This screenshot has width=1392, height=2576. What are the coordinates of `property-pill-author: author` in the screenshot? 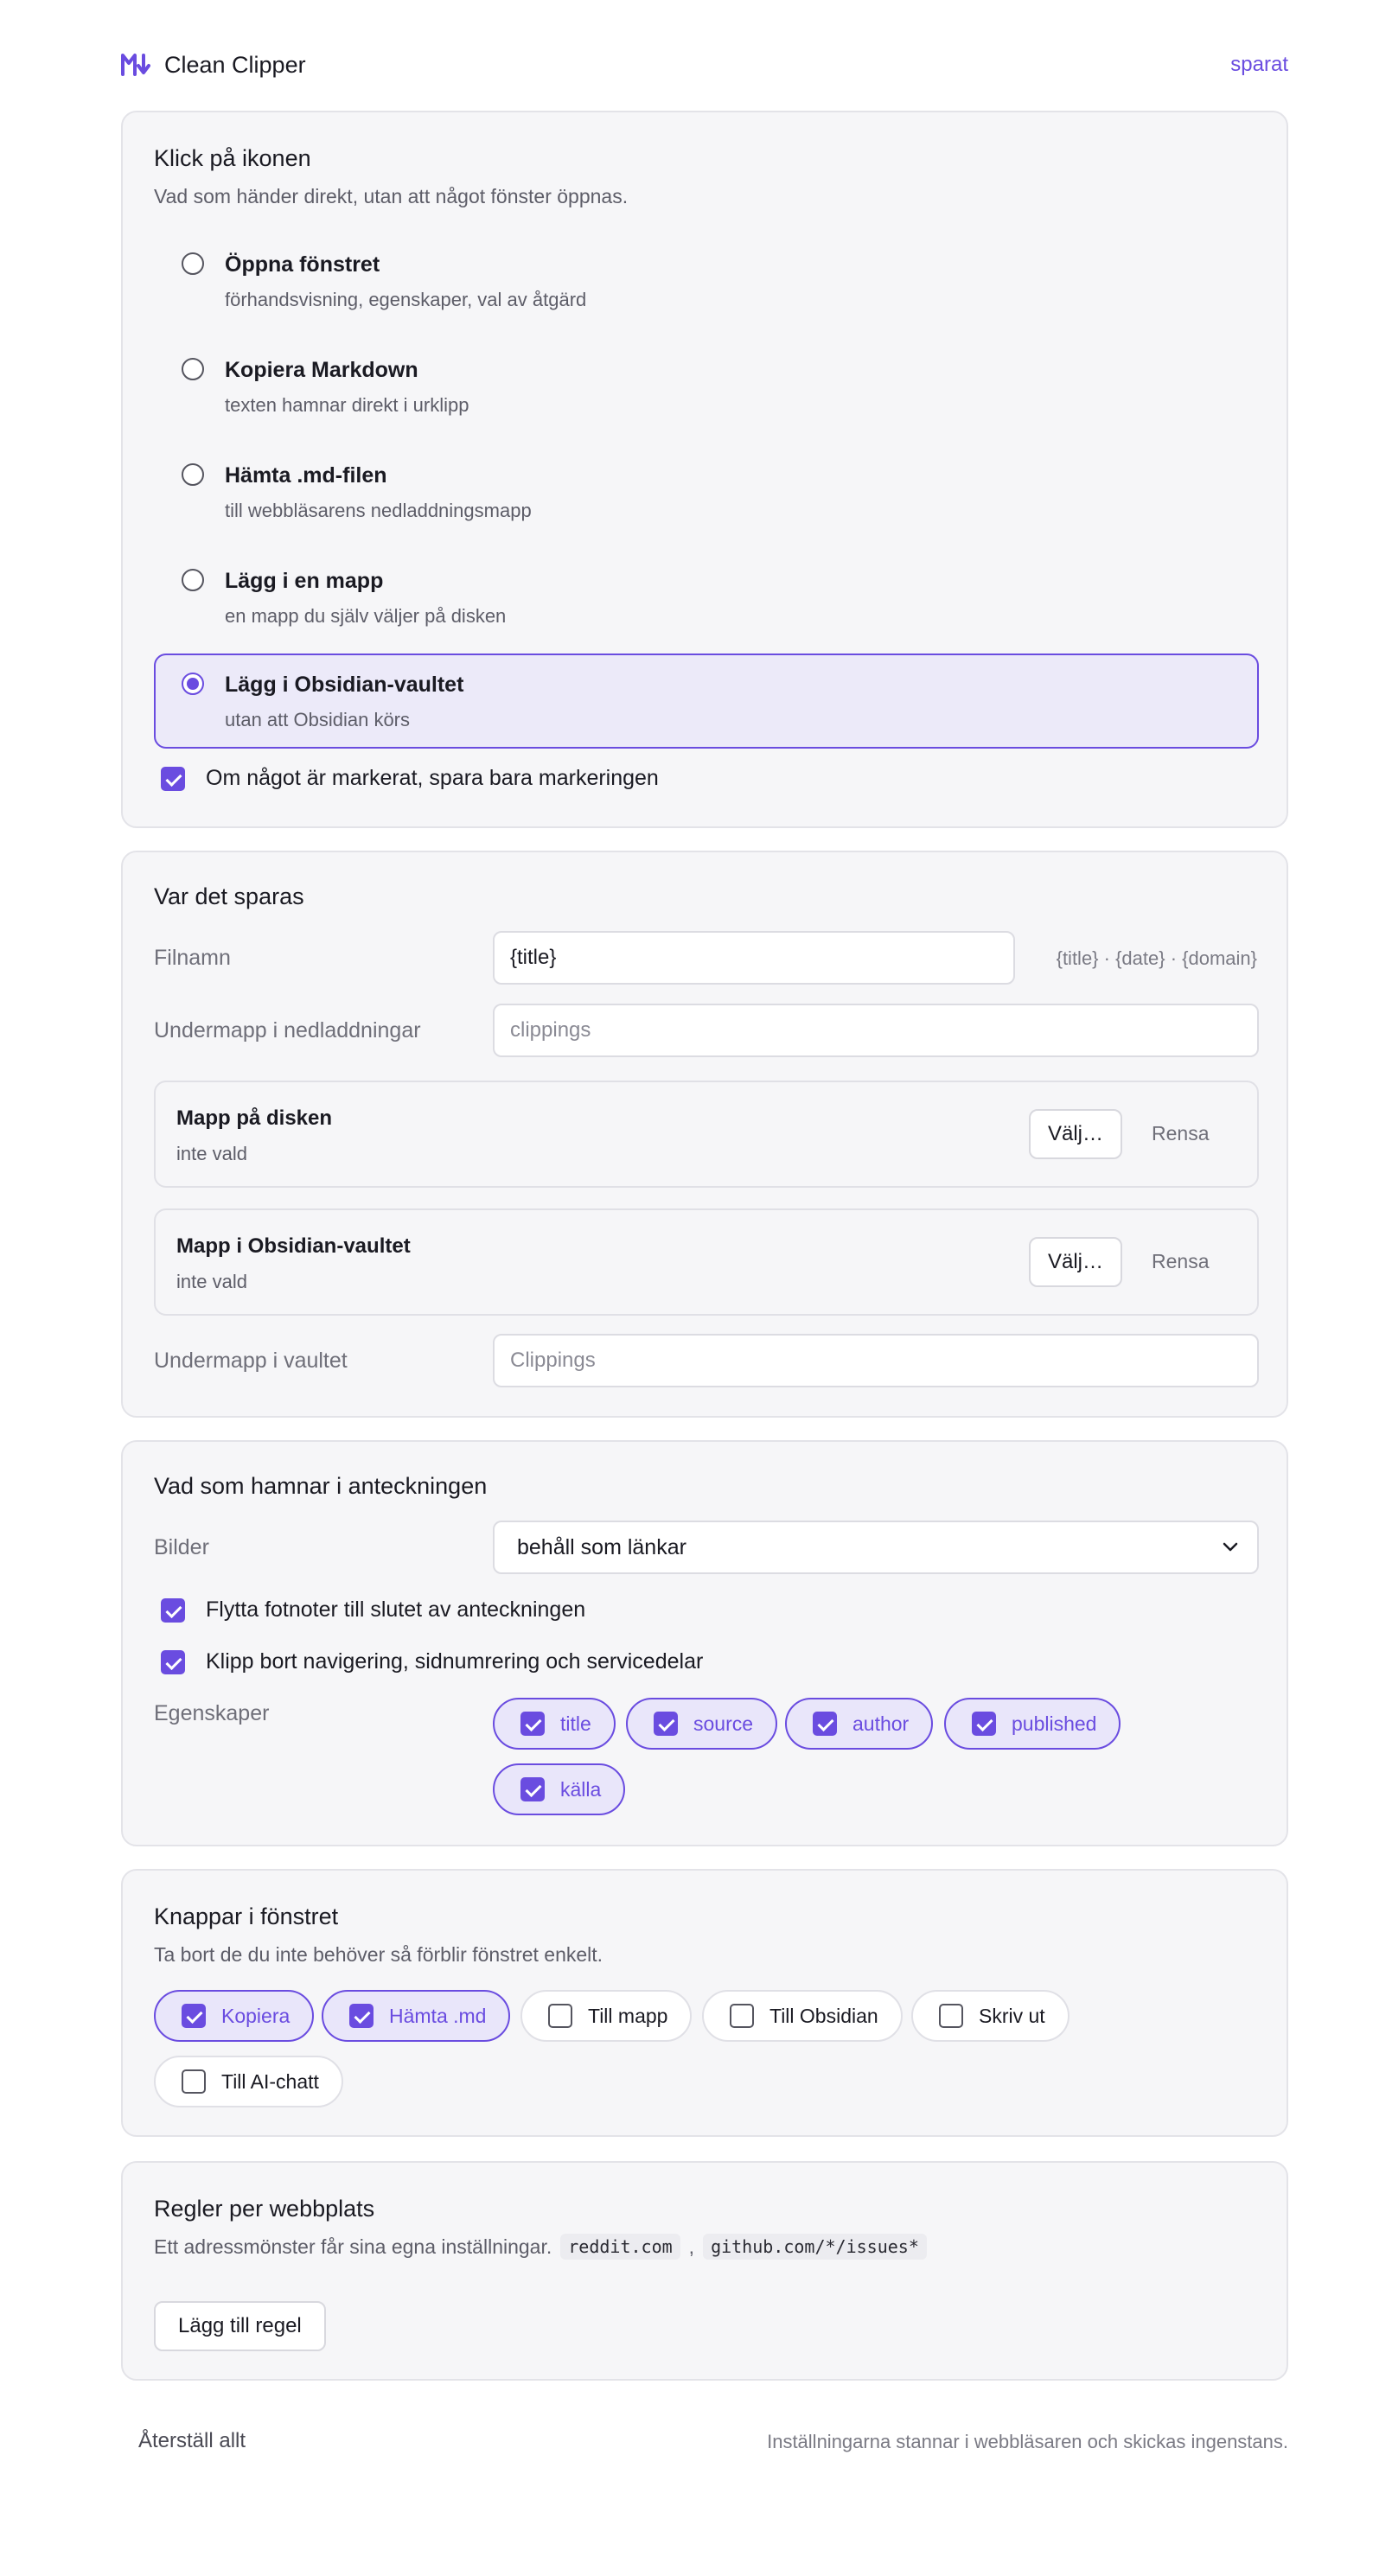 It's located at (859, 1724).